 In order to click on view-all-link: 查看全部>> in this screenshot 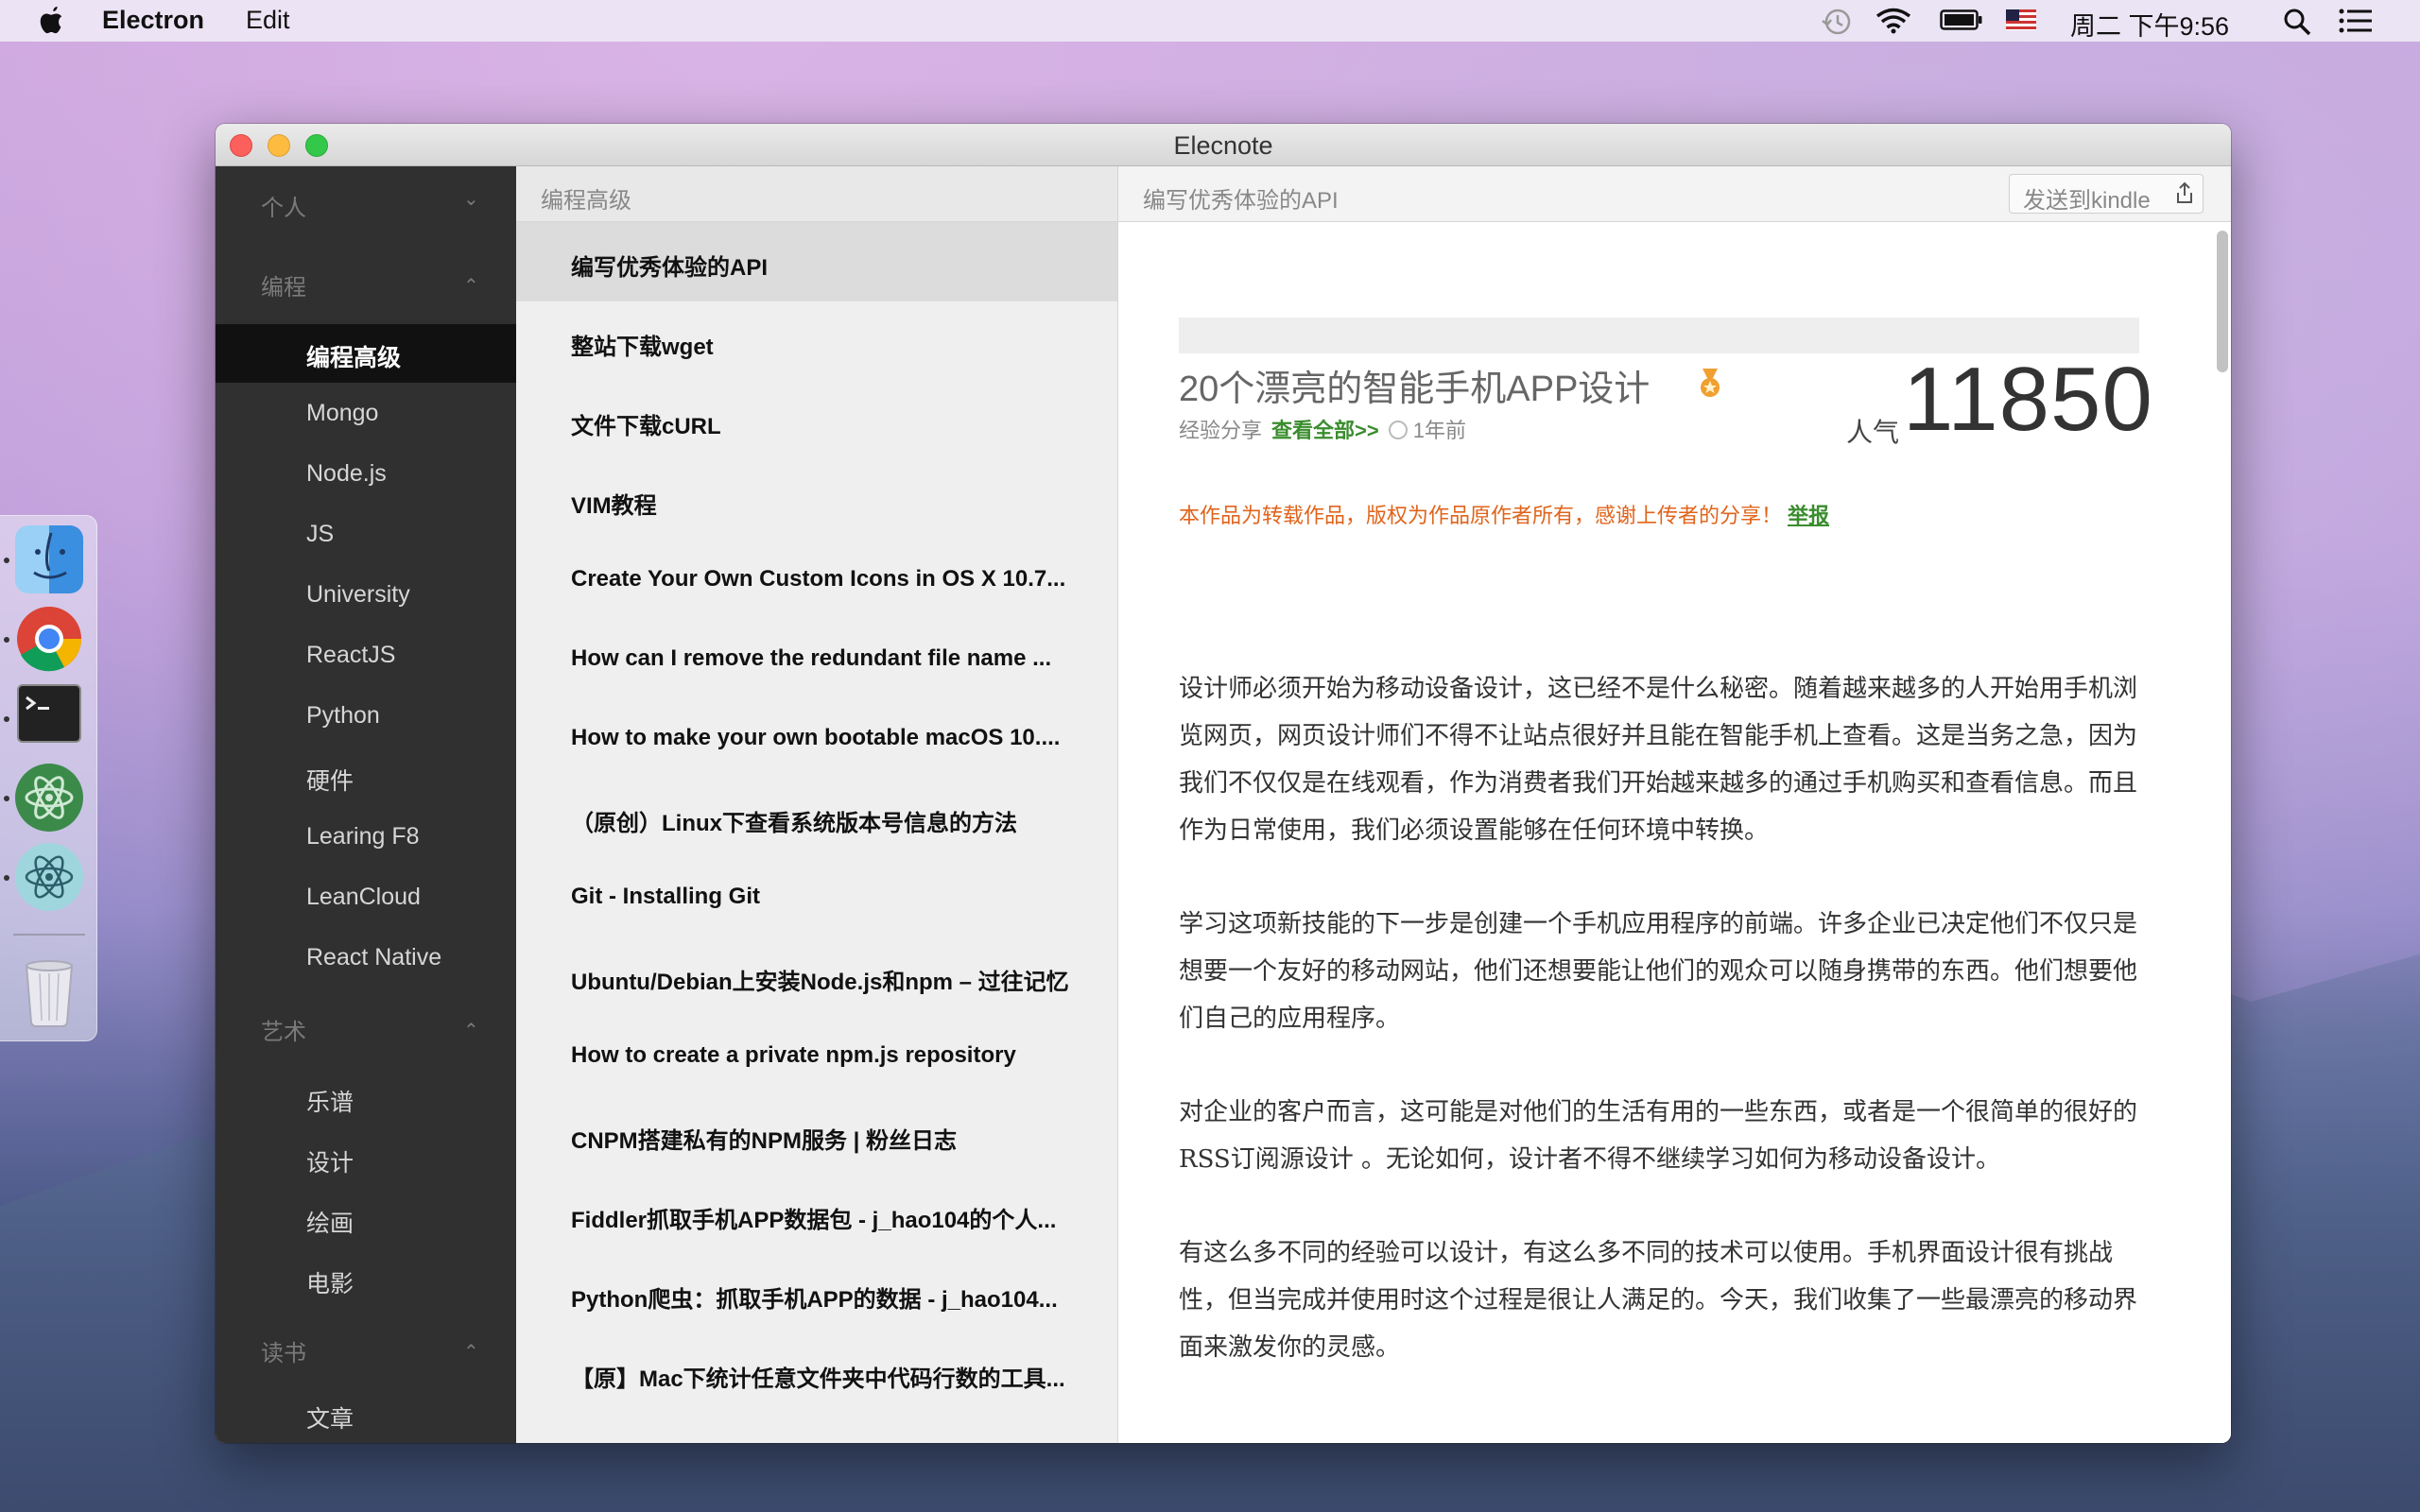, I will do `click(1325, 430)`.